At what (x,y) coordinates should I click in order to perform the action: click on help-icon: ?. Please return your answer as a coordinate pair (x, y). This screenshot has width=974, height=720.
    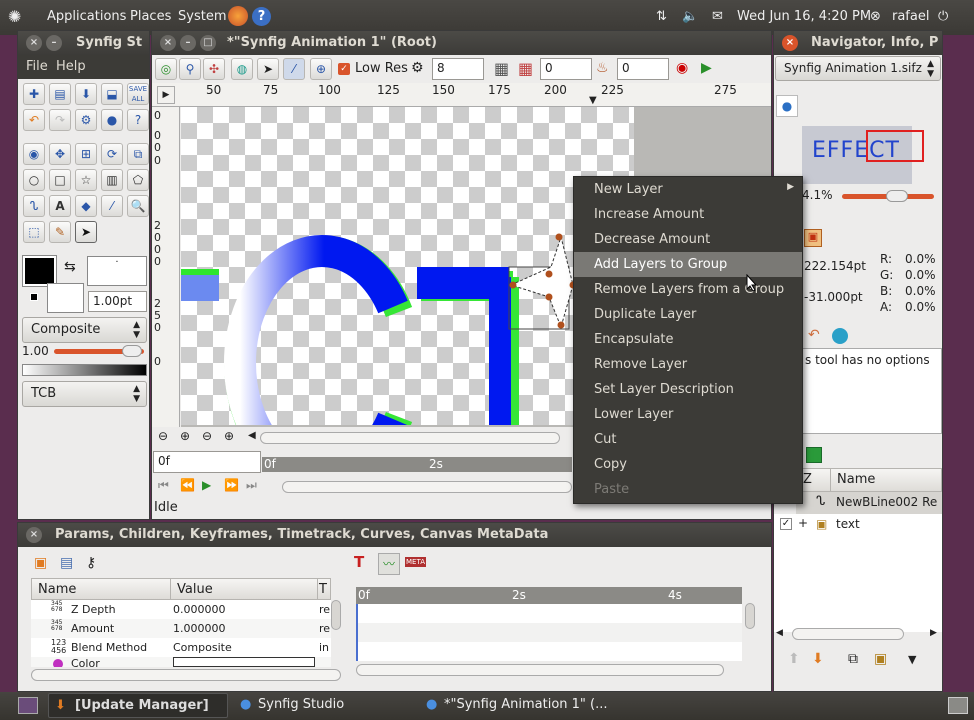
    Looking at the image, I should click on (261, 16).